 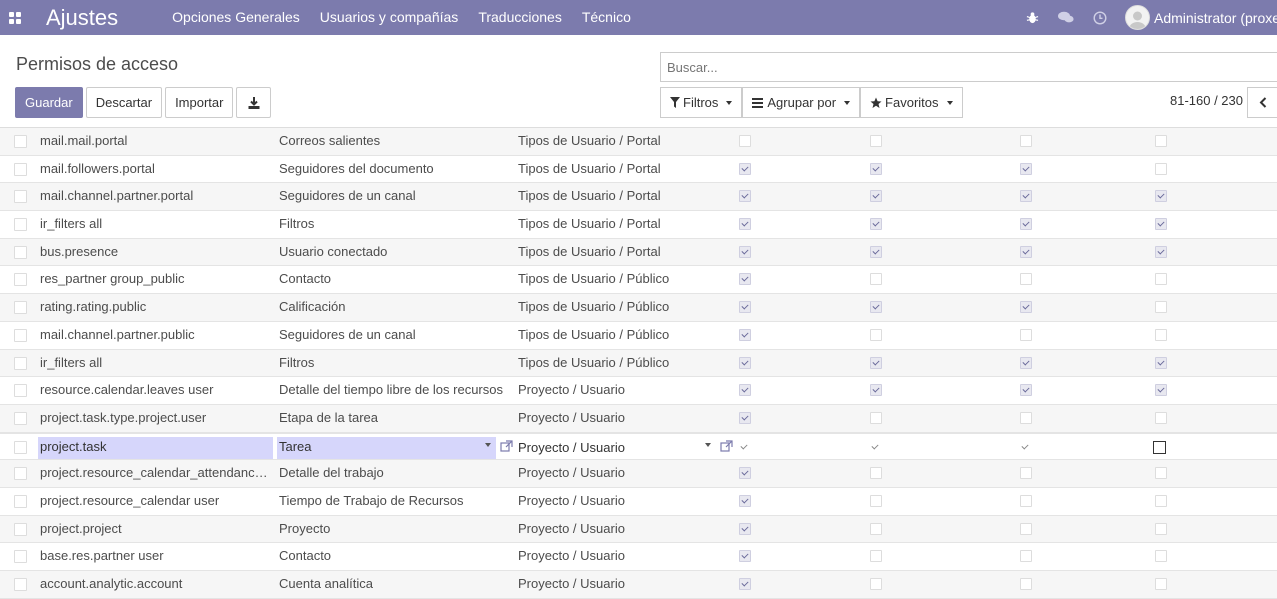 I want to click on activity-clock-icon, so click(x=1100, y=17).